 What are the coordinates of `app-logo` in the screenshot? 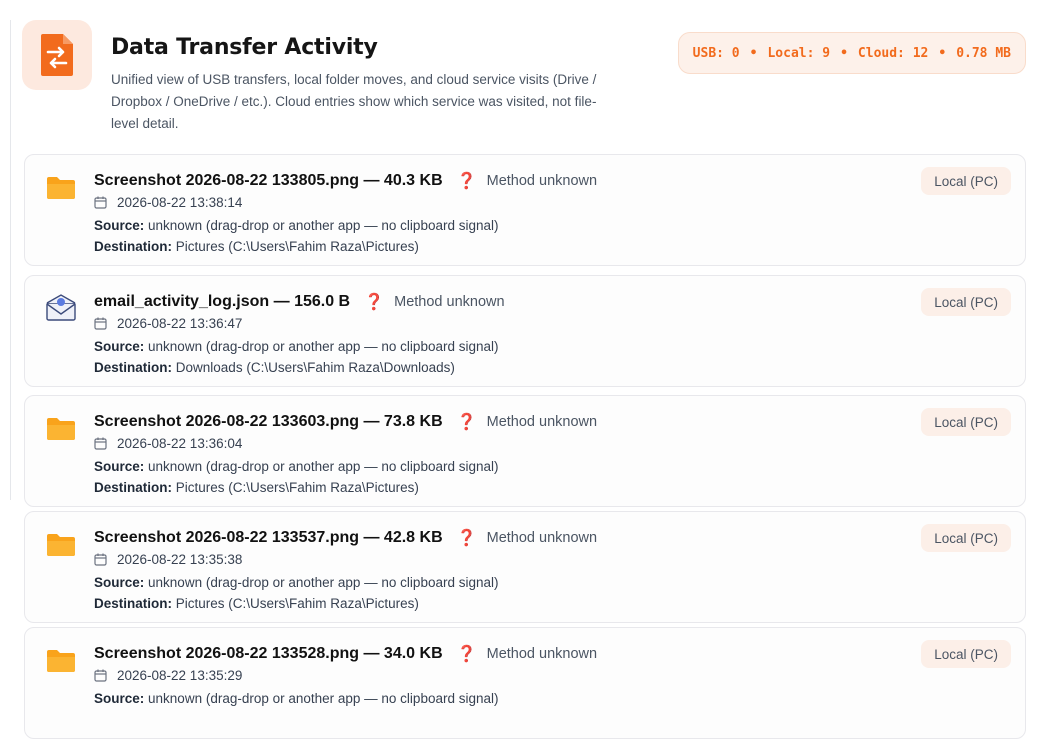 It's located at (57, 55).